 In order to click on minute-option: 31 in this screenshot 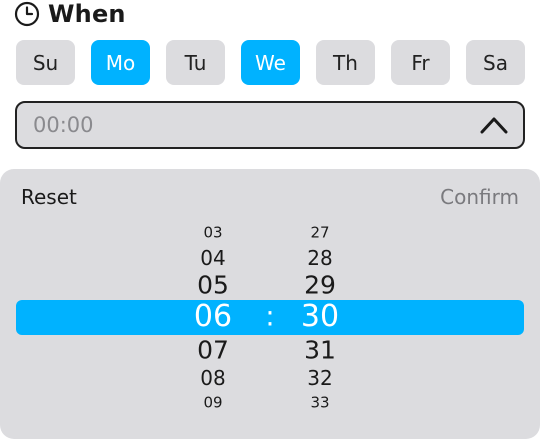, I will do `click(320, 350)`.